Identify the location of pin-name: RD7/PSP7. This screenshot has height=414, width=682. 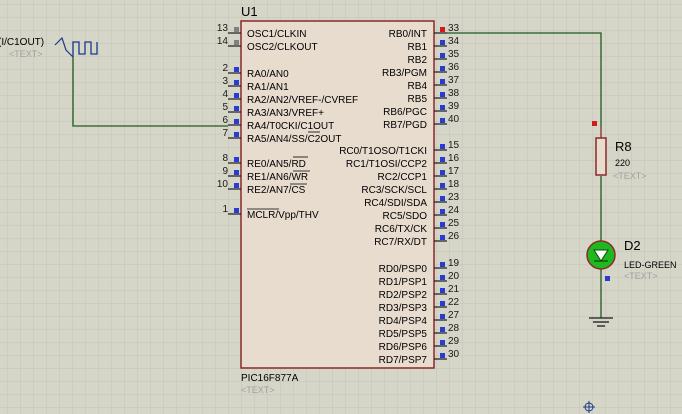
(403, 360).